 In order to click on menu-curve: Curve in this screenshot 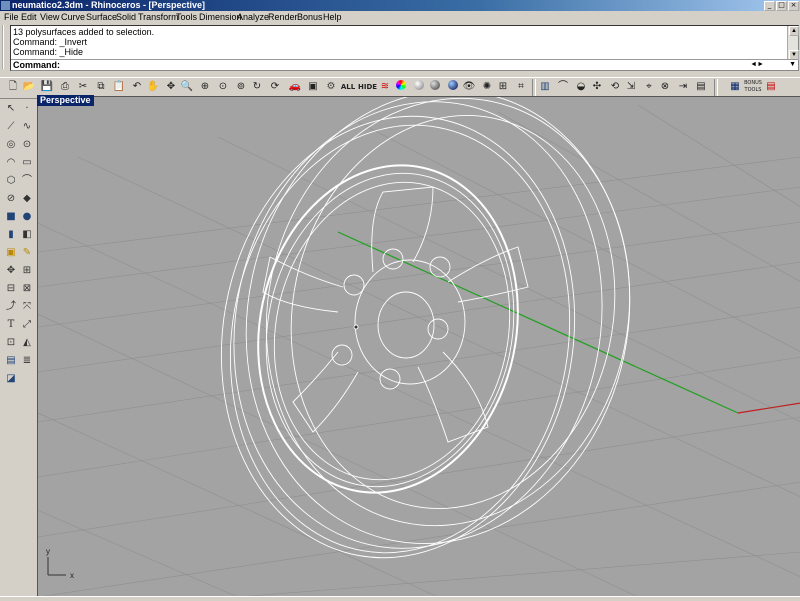, I will do `click(73, 17)`.